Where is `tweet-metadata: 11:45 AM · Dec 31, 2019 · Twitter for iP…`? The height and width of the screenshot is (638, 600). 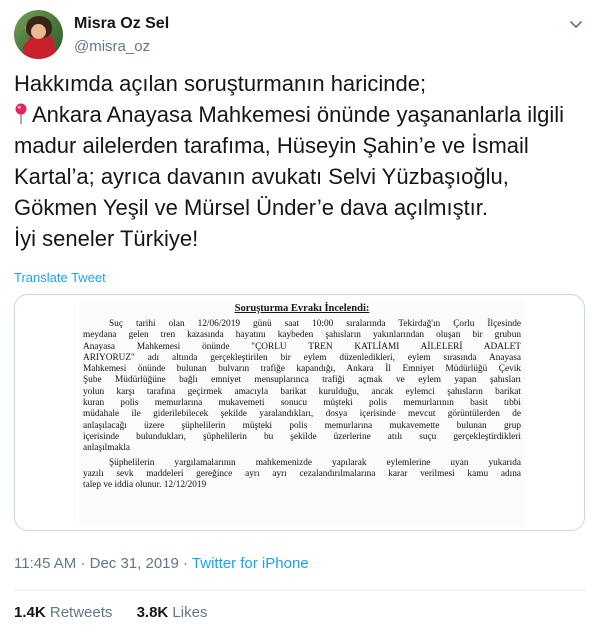
tweet-metadata: 11:45 AM · Dec 31, 2019 · Twitter for iP… is located at coordinates (161, 563).